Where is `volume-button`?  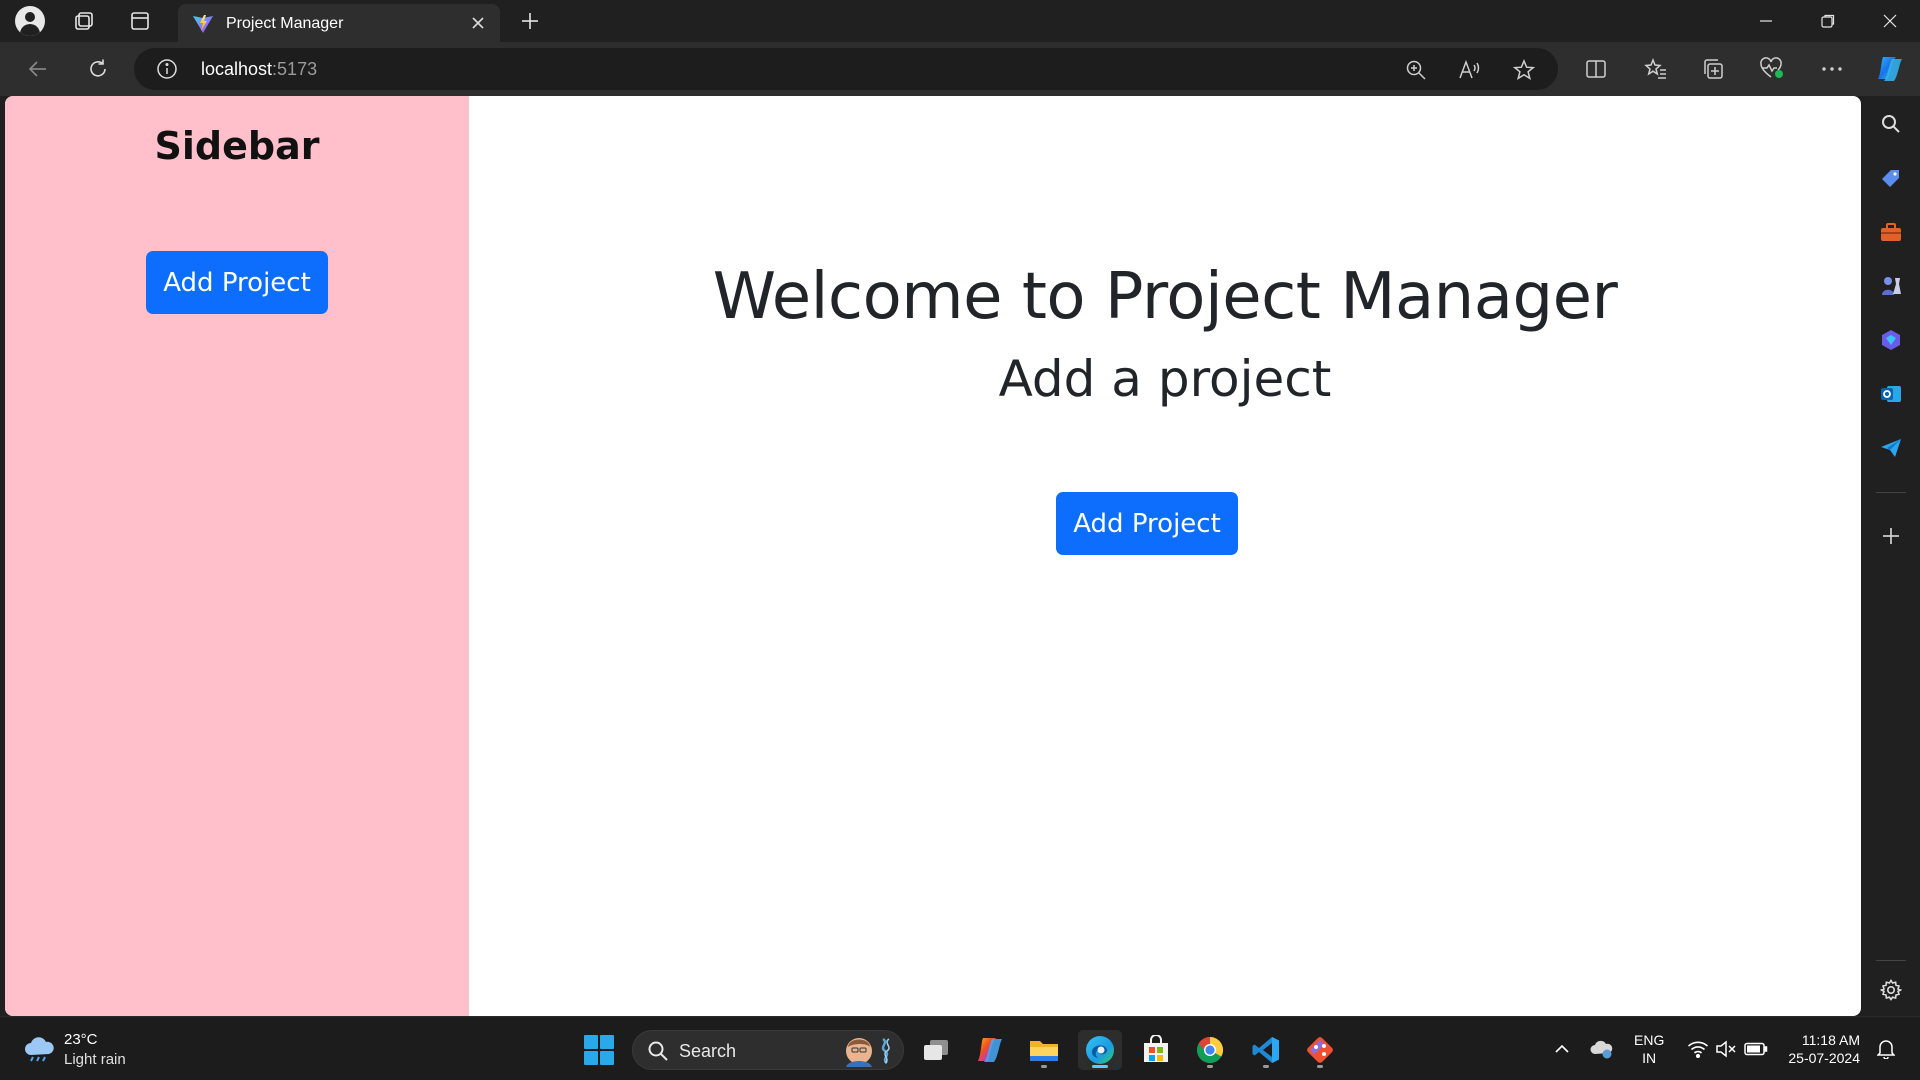
volume-button is located at coordinates (1726, 1049).